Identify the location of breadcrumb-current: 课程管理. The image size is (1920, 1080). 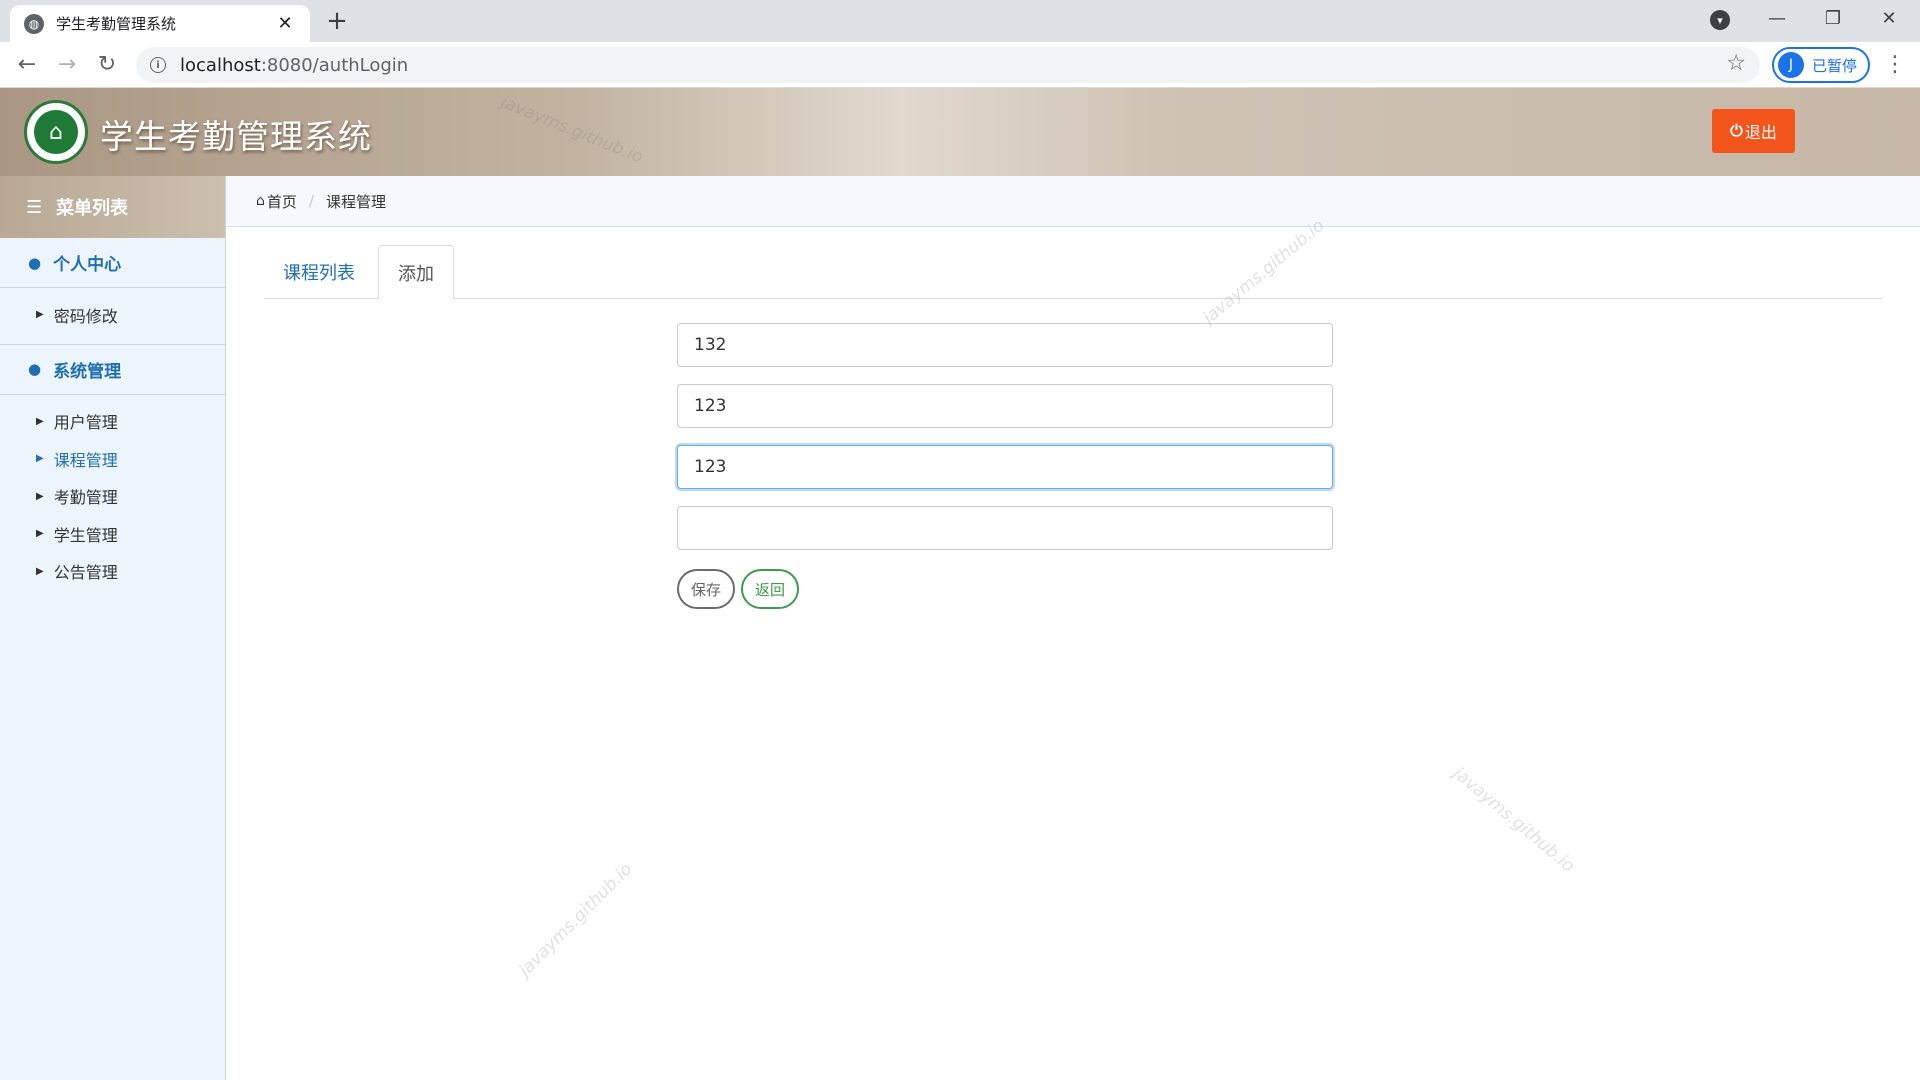
(355, 201).